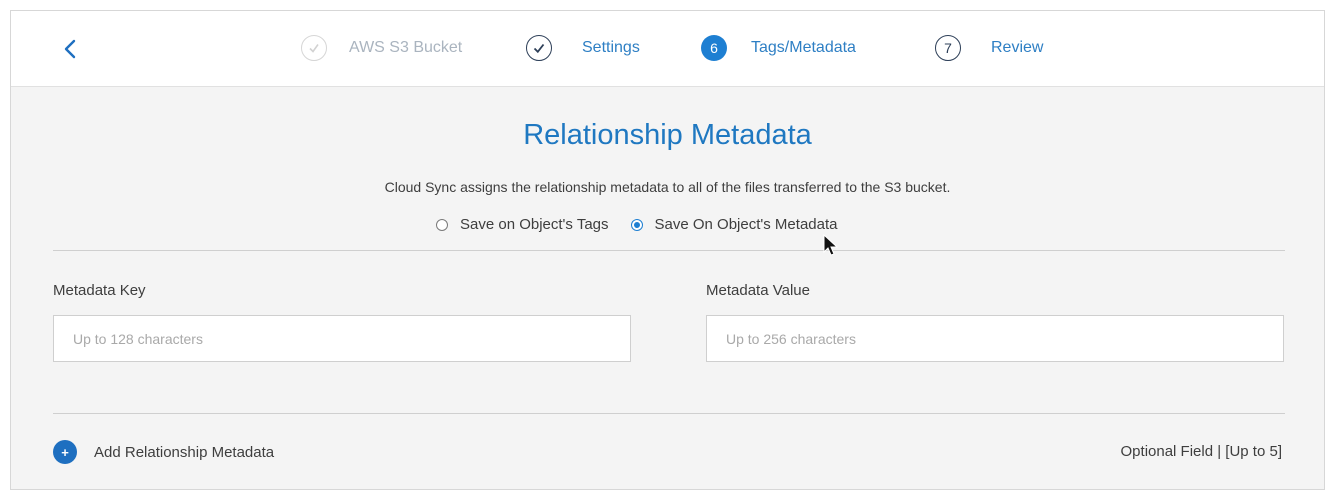 This screenshot has height=498, width=1337. Describe the element at coordinates (1201, 451) in the screenshot. I see `optional-field-note: Optional Field | [Up to 5]` at that location.